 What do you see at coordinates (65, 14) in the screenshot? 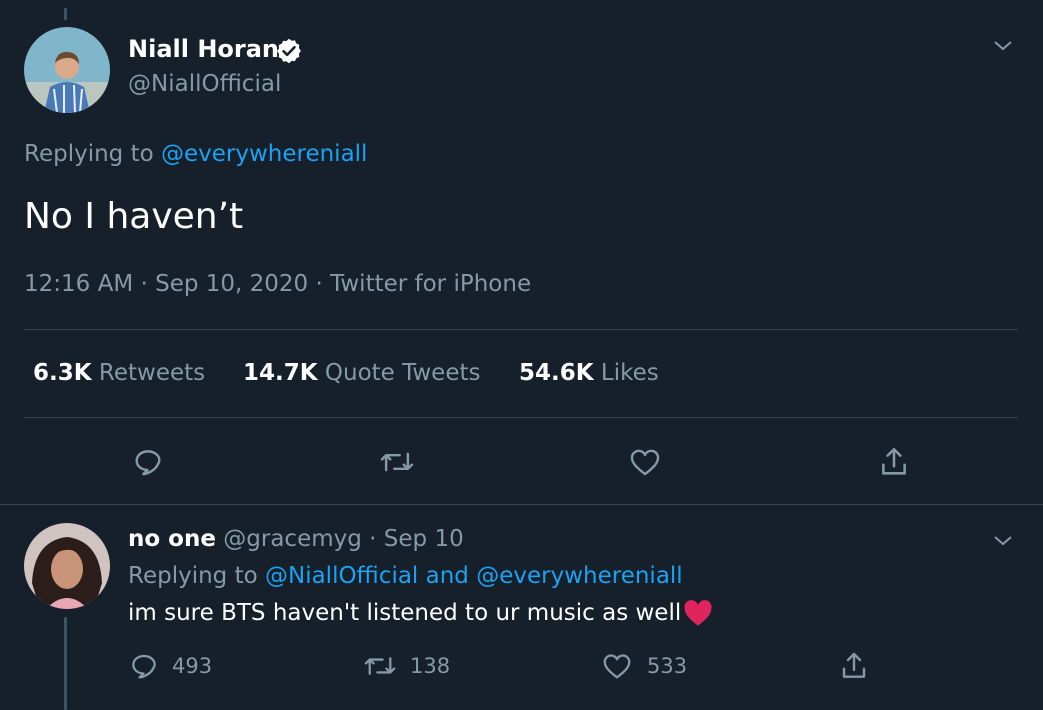
I see `thread-line-top` at bounding box center [65, 14].